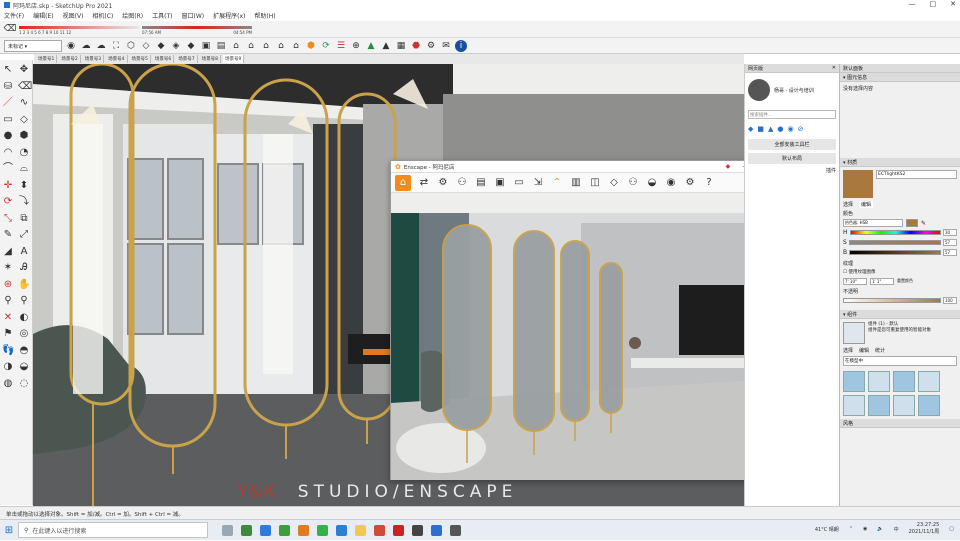 The height and width of the screenshot is (541, 960). I want to click on component-icon: ✥, so click(24, 70).